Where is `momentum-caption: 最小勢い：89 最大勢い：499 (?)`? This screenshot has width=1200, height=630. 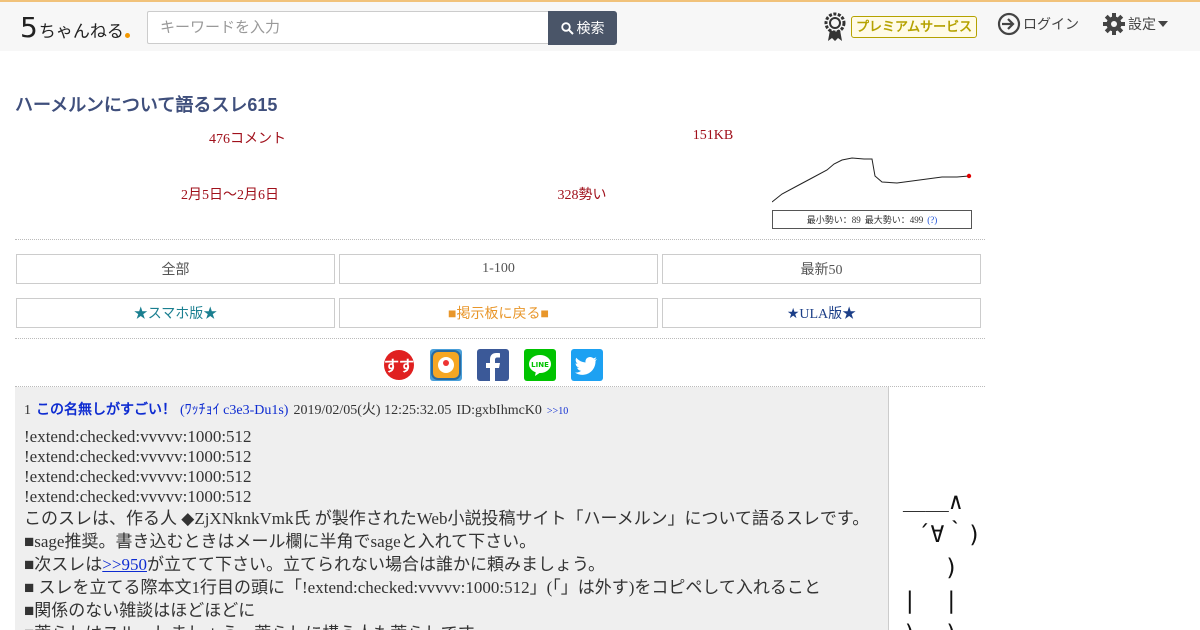
momentum-caption: 最小勢い：89 最大勢い：499 (?) is located at coordinates (872, 219).